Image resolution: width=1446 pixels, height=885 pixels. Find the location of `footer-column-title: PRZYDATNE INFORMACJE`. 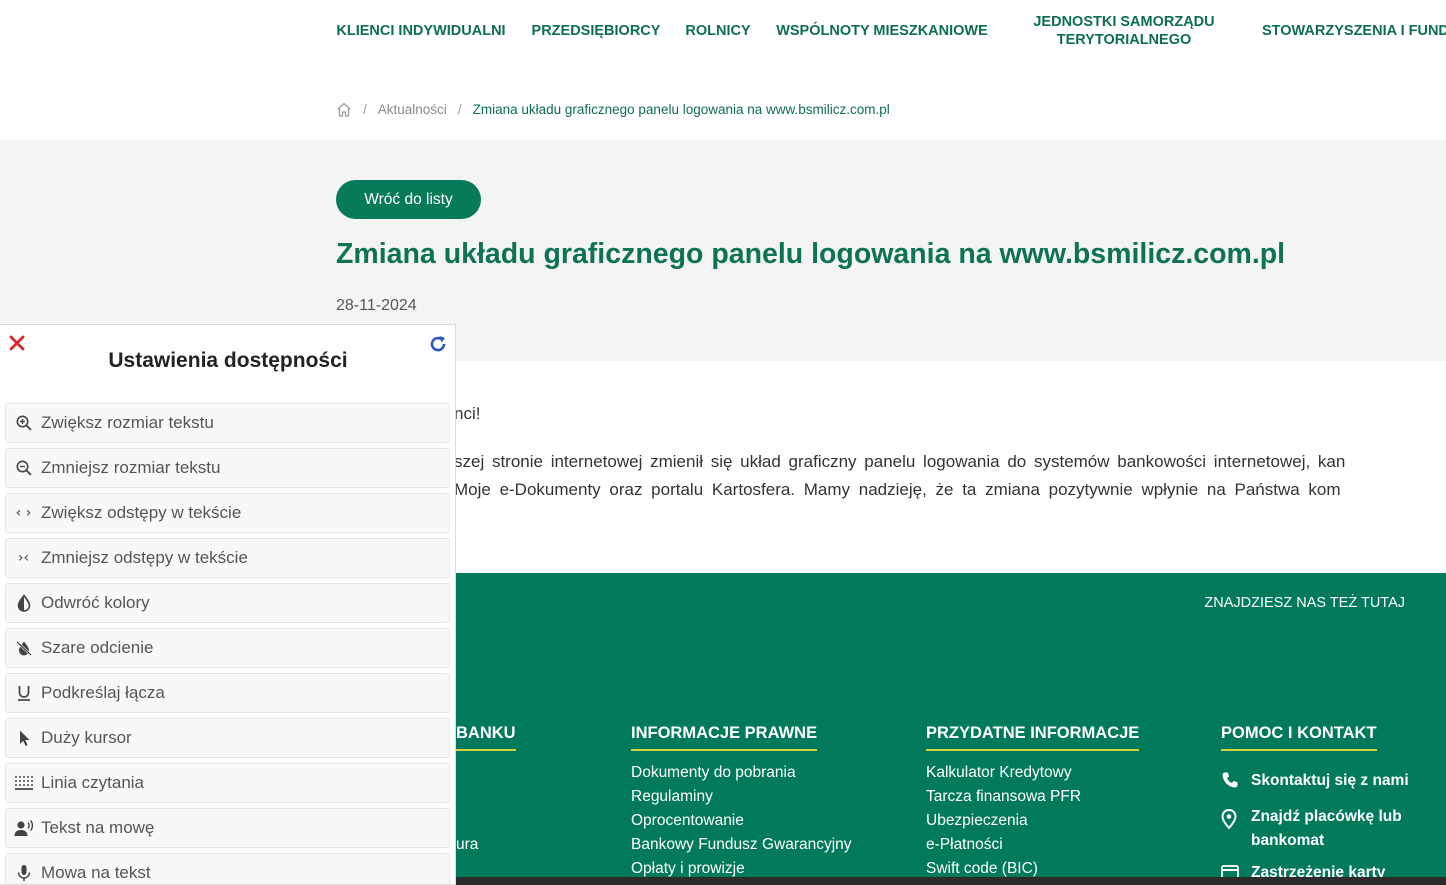

footer-column-title: PRZYDATNE INFORMACJE is located at coordinates (1033, 737).